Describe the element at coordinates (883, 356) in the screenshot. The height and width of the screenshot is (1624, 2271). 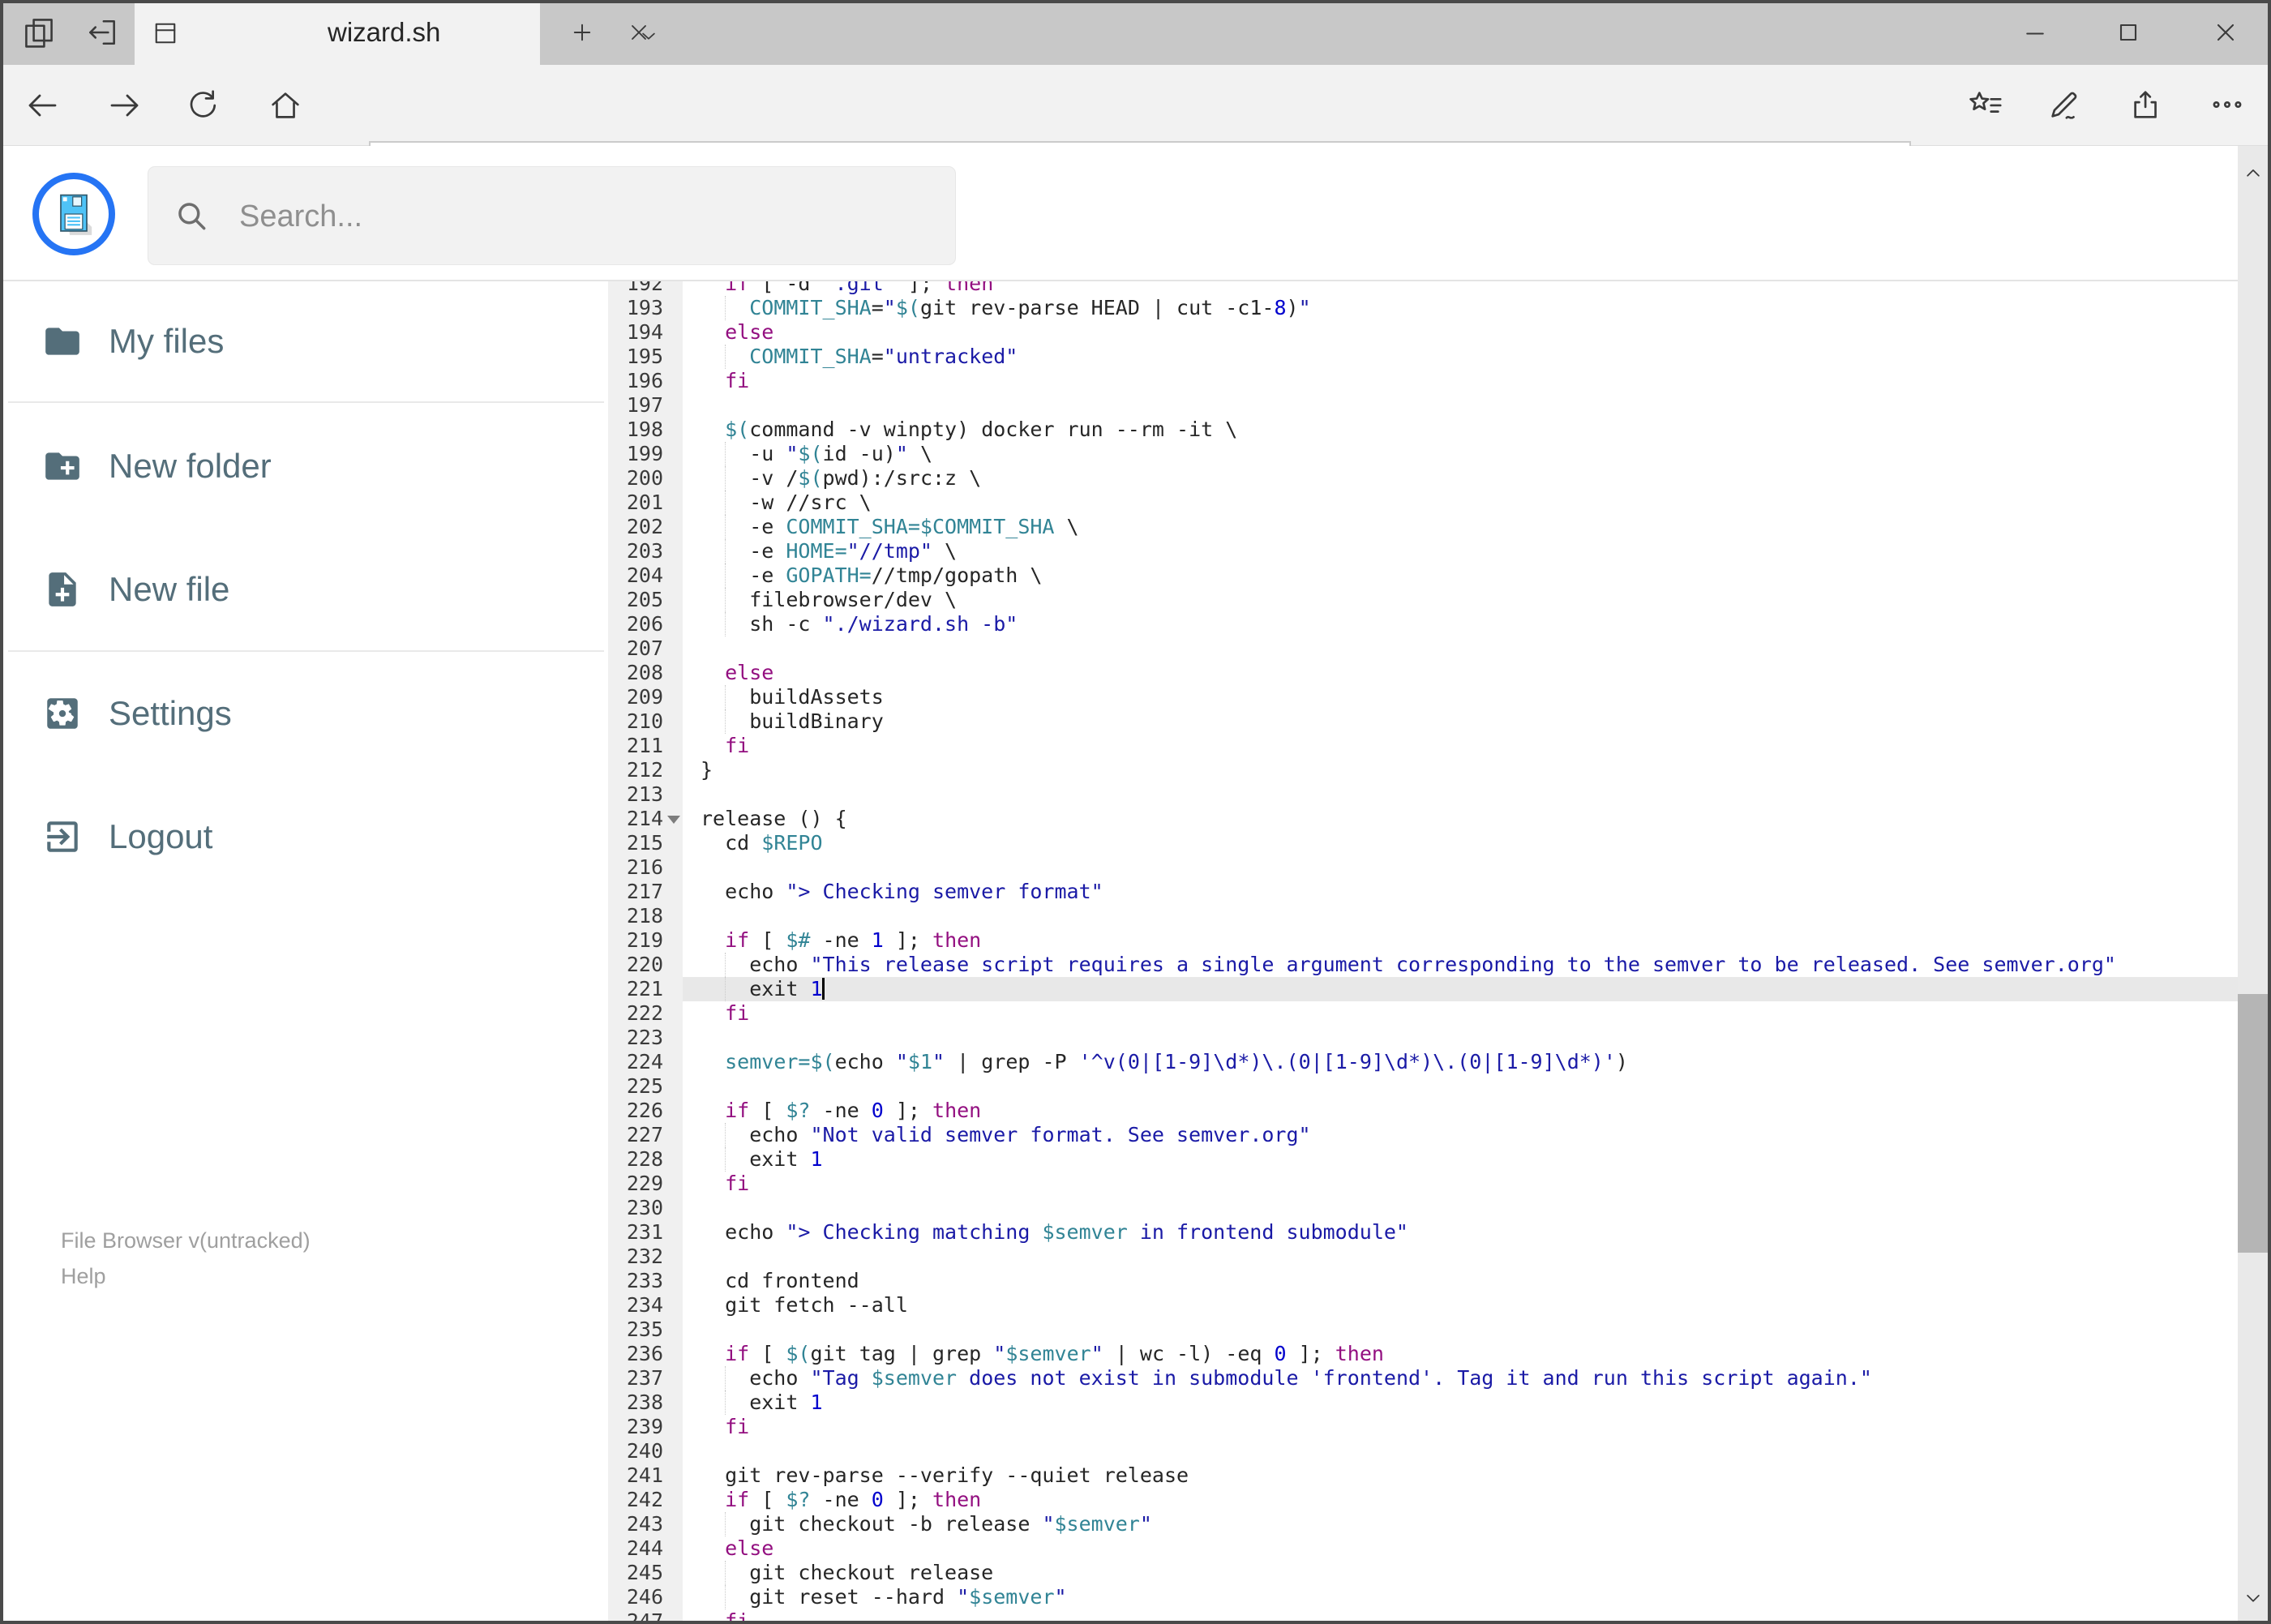
I see `code-line: COMMIT_SHA="untracked"` at that location.